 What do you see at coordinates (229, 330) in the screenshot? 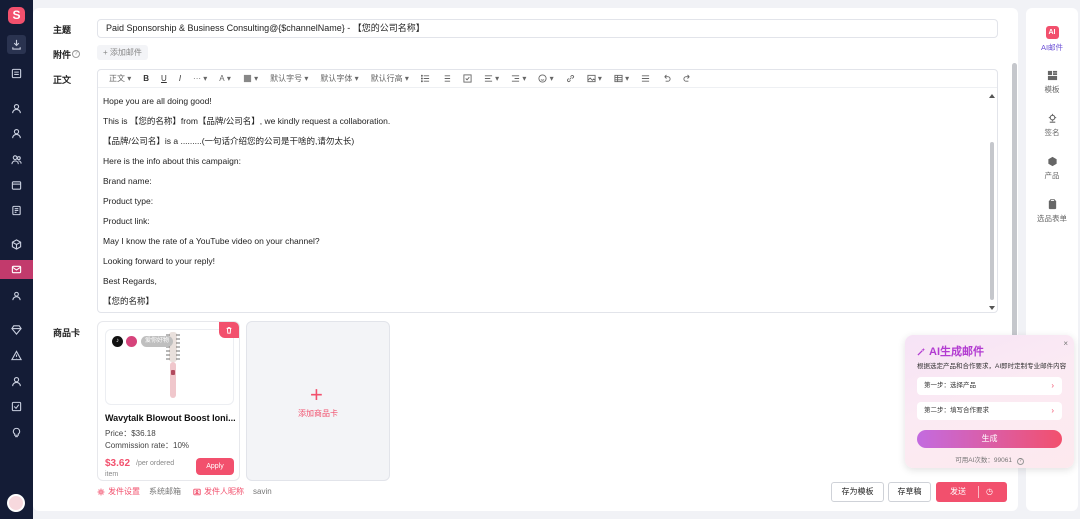
I see `delete-product-button` at bounding box center [229, 330].